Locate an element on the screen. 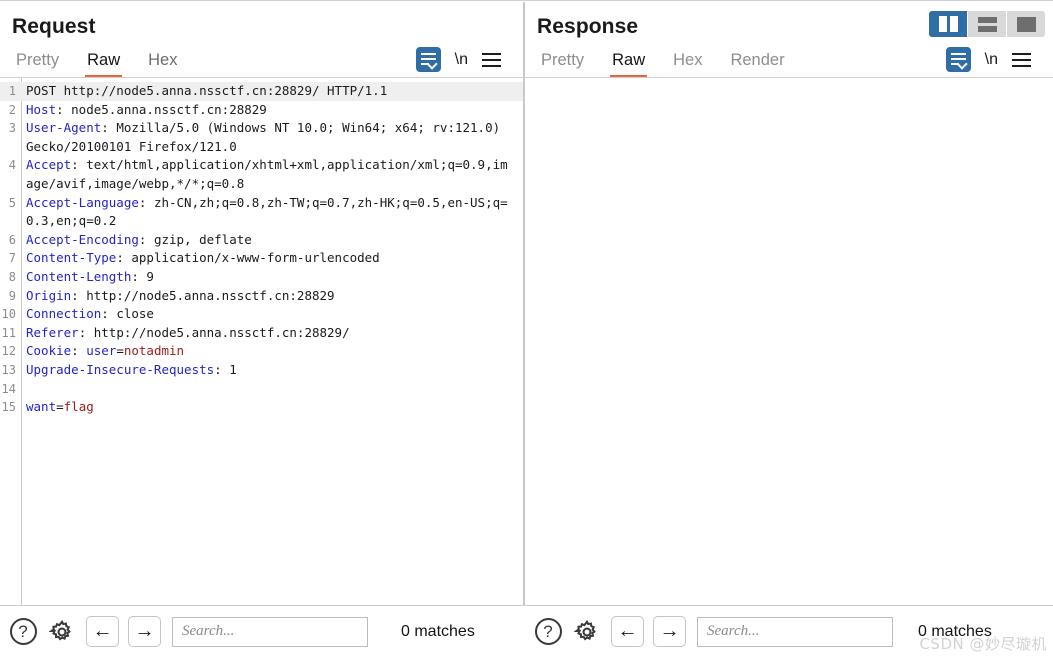 Image resolution: width=1053 pixels, height=657 pixels. layout-horizontal-split-button is located at coordinates (987, 24).